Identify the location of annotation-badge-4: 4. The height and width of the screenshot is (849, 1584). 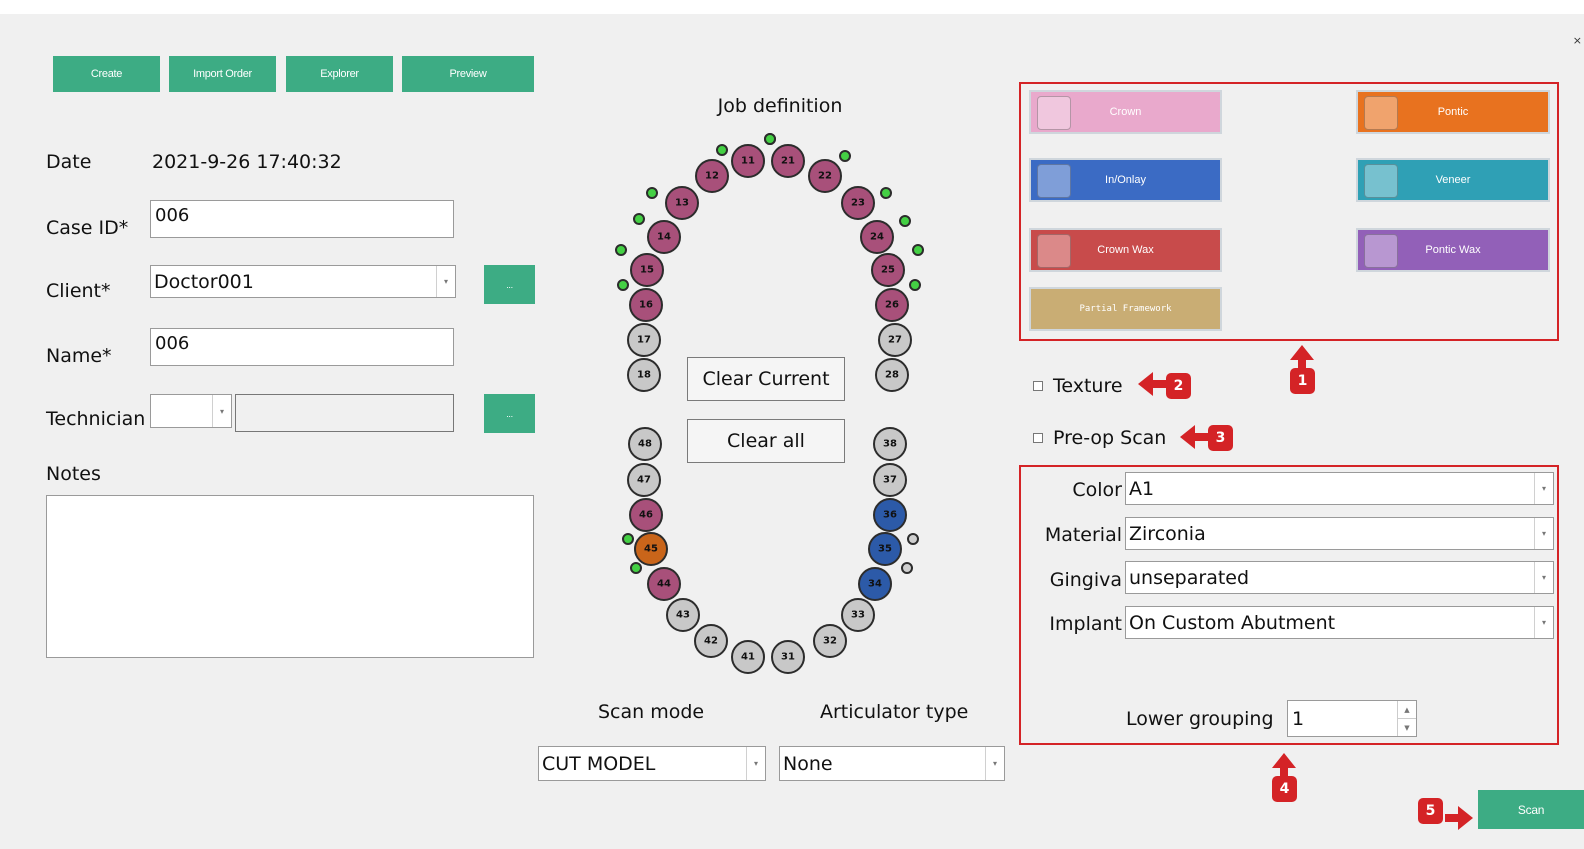
(1284, 789).